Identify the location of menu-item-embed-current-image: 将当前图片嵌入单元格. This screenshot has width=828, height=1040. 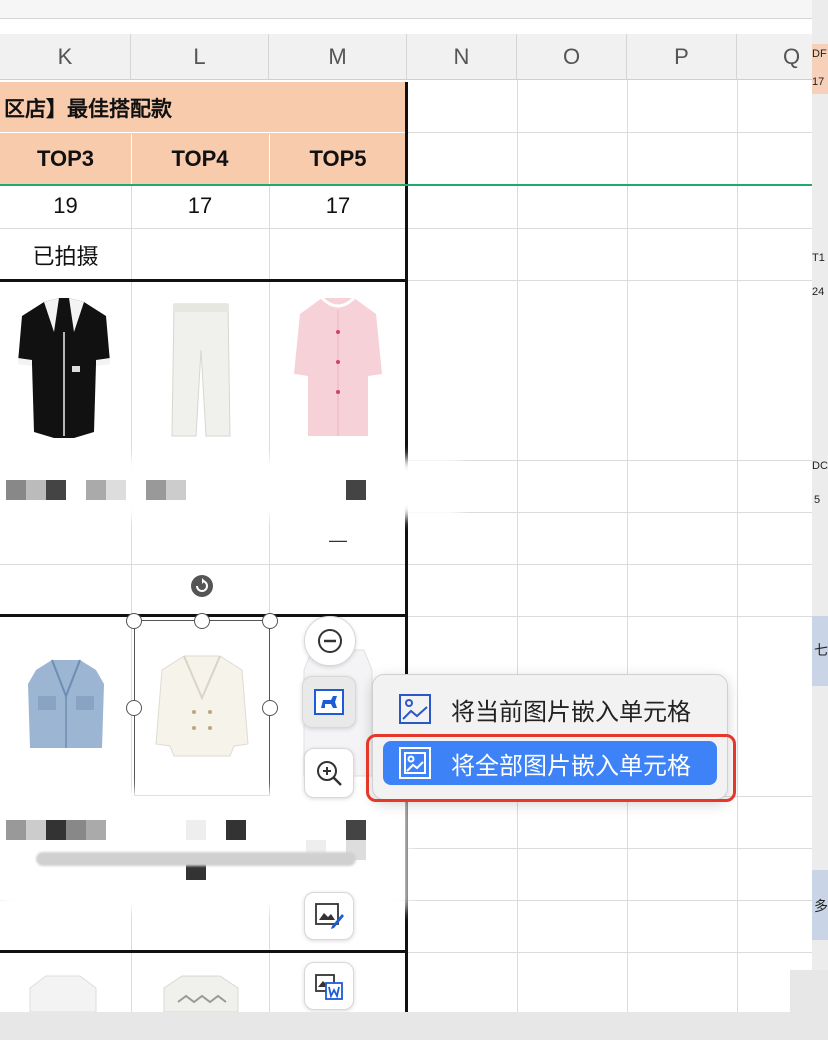
(550, 709).